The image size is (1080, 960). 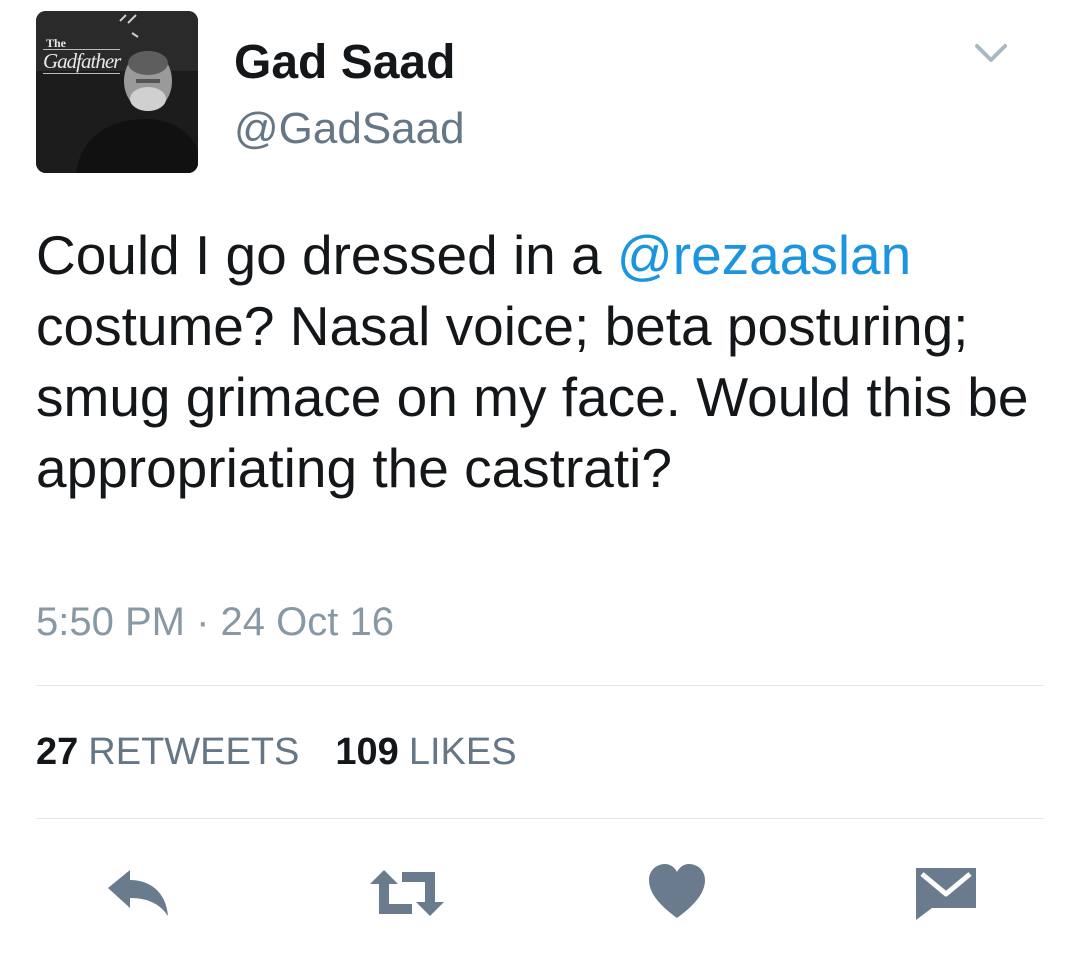 I want to click on tweet-stats: 27 RETWEETS 109 LIKES, so click(x=276, y=753).